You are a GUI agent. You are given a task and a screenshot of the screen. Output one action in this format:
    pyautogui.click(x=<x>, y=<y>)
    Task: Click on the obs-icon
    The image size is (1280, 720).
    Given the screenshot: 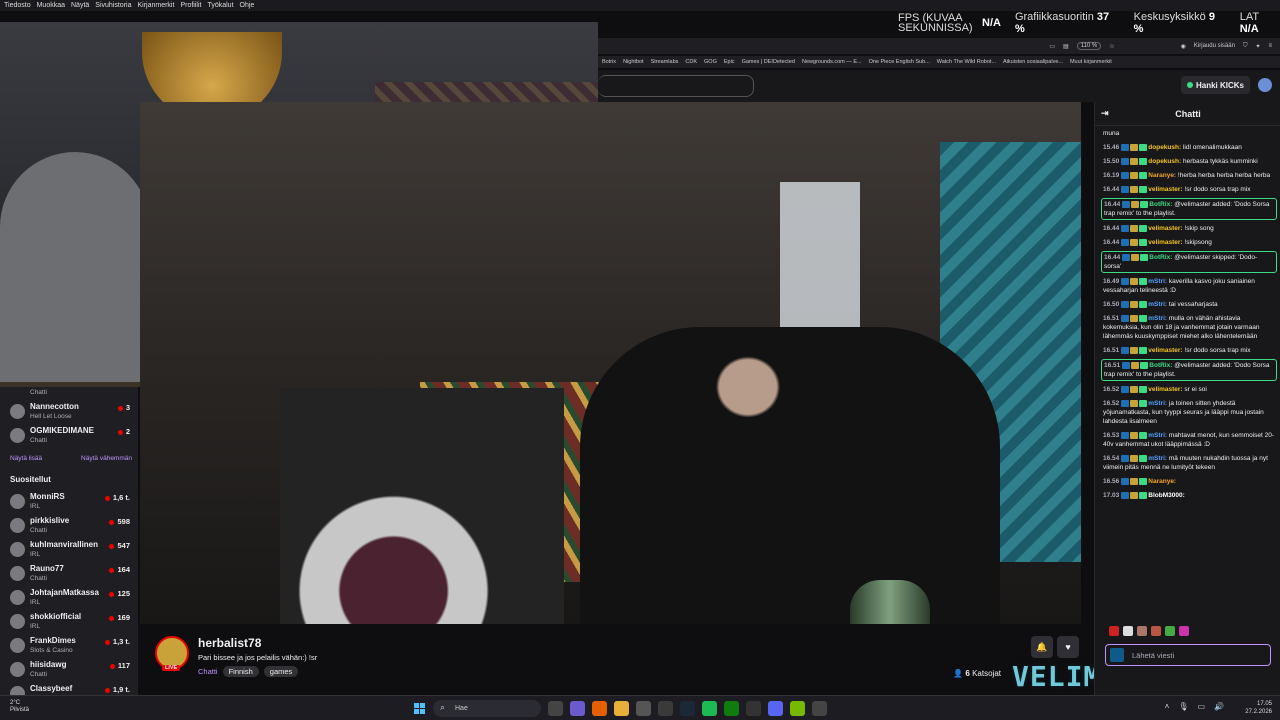 What is the action you would take?
    pyautogui.click(x=665, y=708)
    